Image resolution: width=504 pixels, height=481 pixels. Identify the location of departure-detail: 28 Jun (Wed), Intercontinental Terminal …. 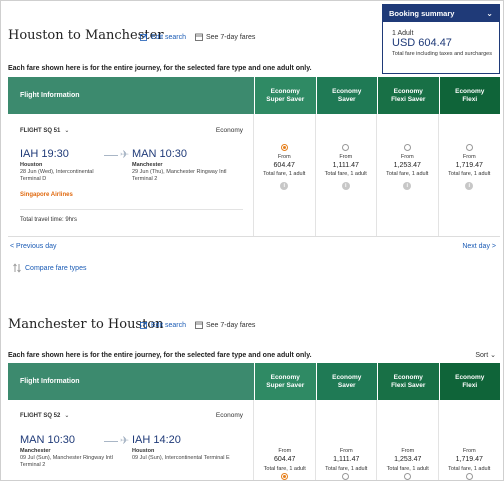
(57, 175).